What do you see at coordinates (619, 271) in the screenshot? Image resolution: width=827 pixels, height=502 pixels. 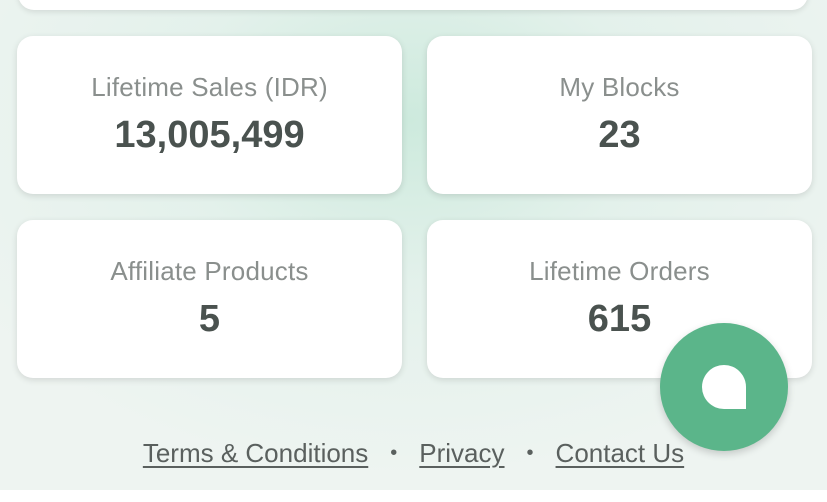 I see `lifetime-orders-label: Lifetime Orders` at bounding box center [619, 271].